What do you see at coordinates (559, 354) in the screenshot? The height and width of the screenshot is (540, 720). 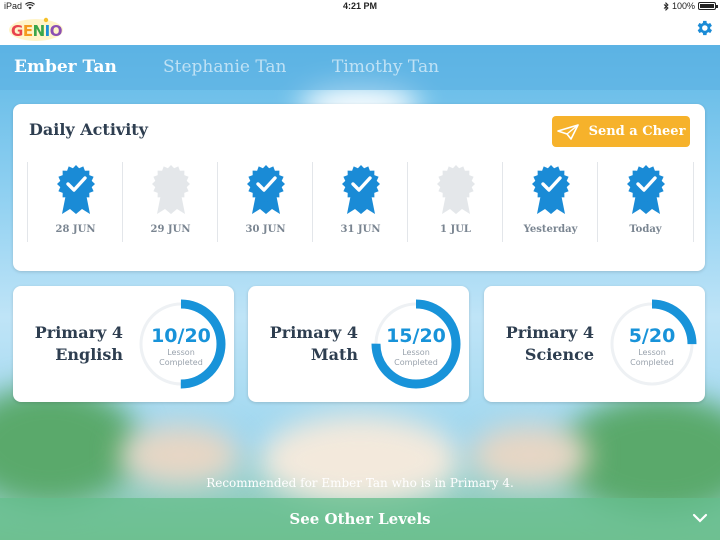 I see `subject-title: Science` at bounding box center [559, 354].